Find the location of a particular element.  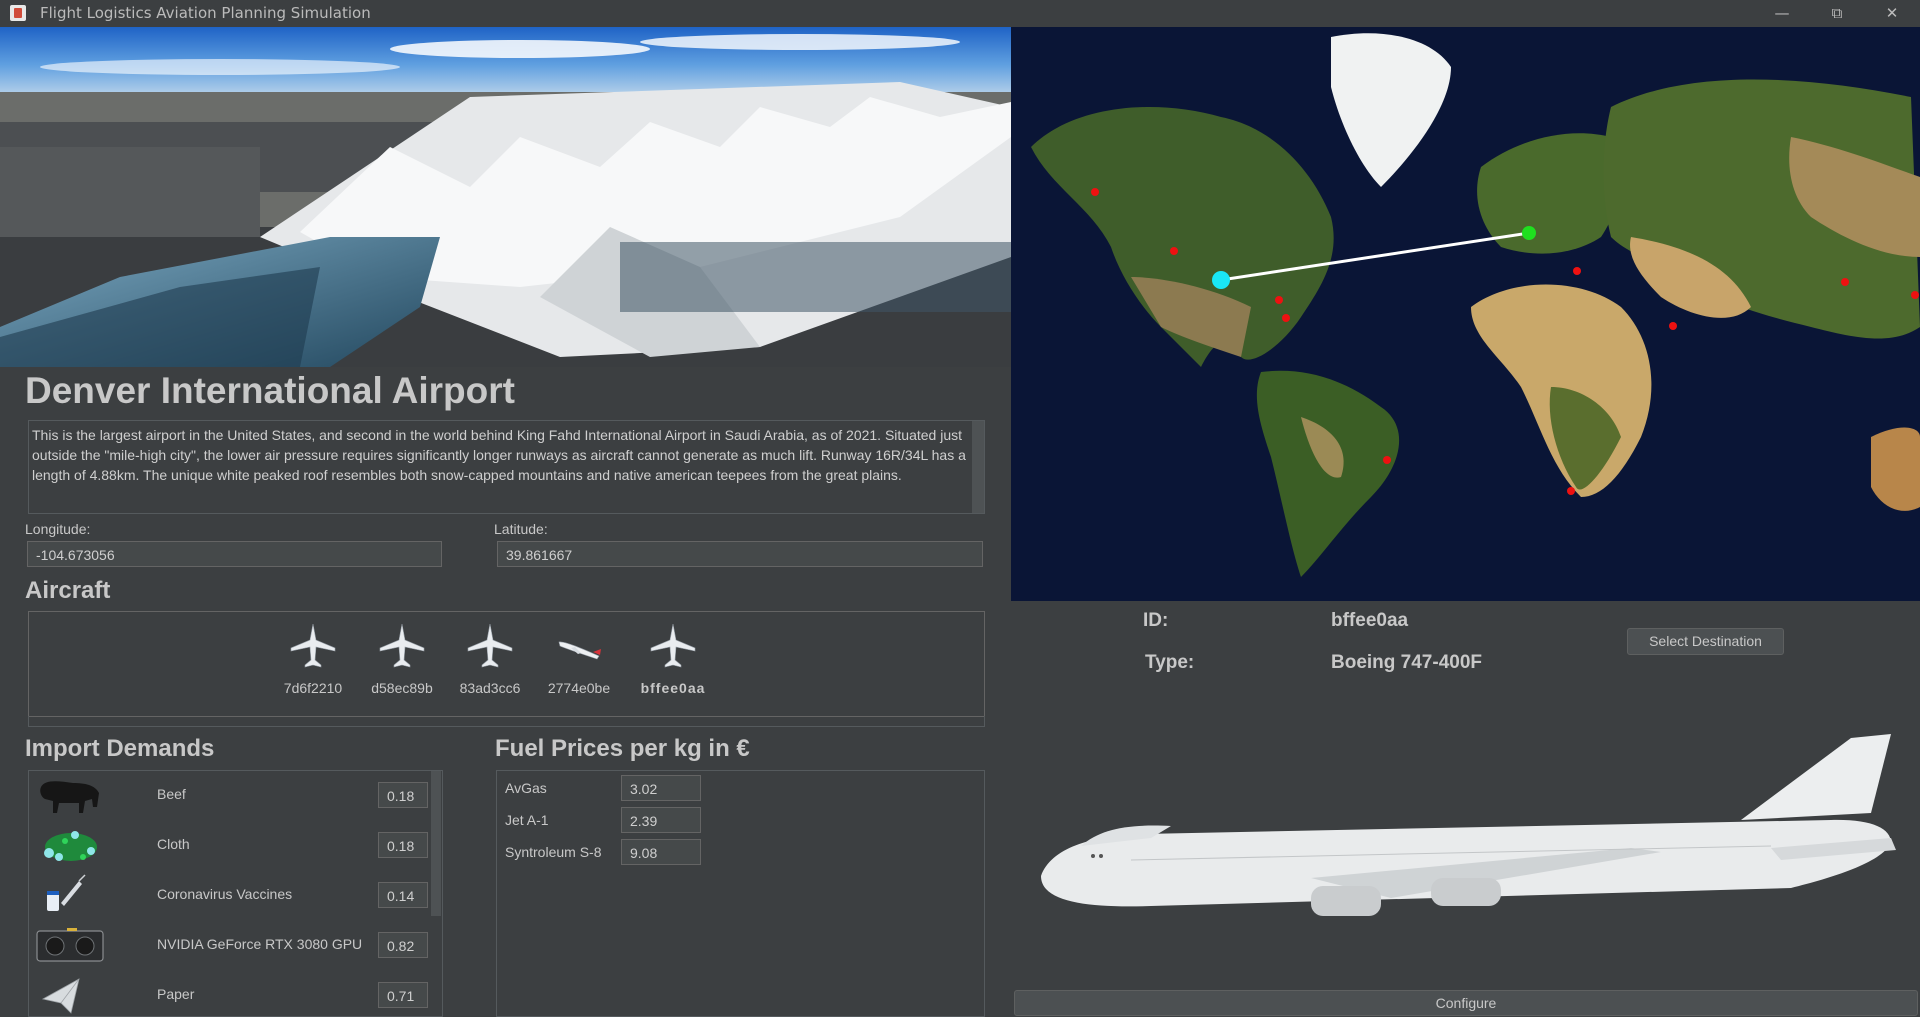

select-destination-button: Select Destination is located at coordinates (1705, 641).